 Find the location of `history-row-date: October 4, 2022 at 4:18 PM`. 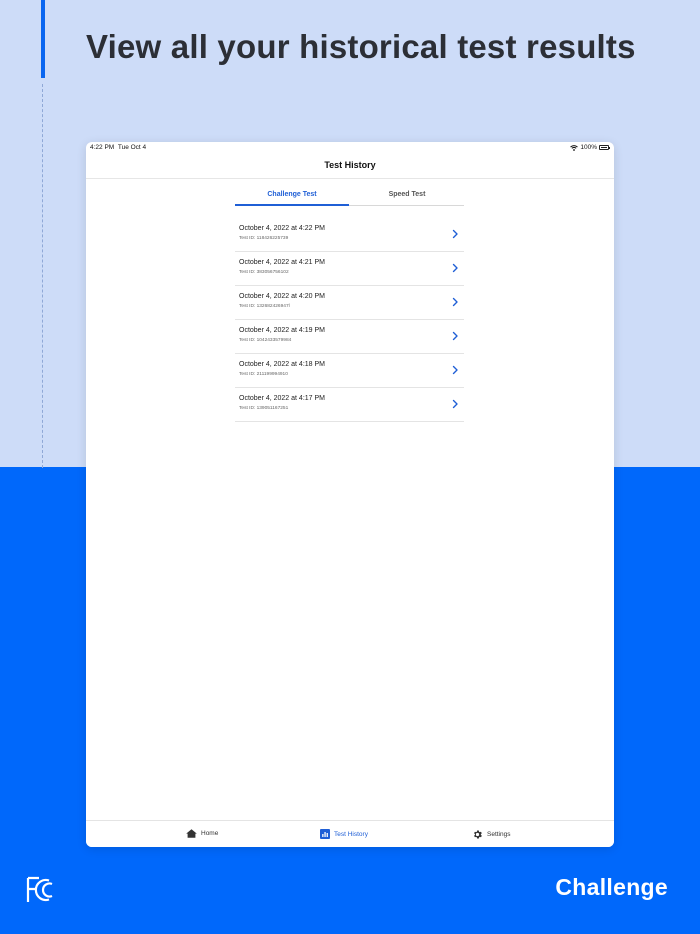

history-row-date: October 4, 2022 at 4:18 PM is located at coordinates (282, 364).